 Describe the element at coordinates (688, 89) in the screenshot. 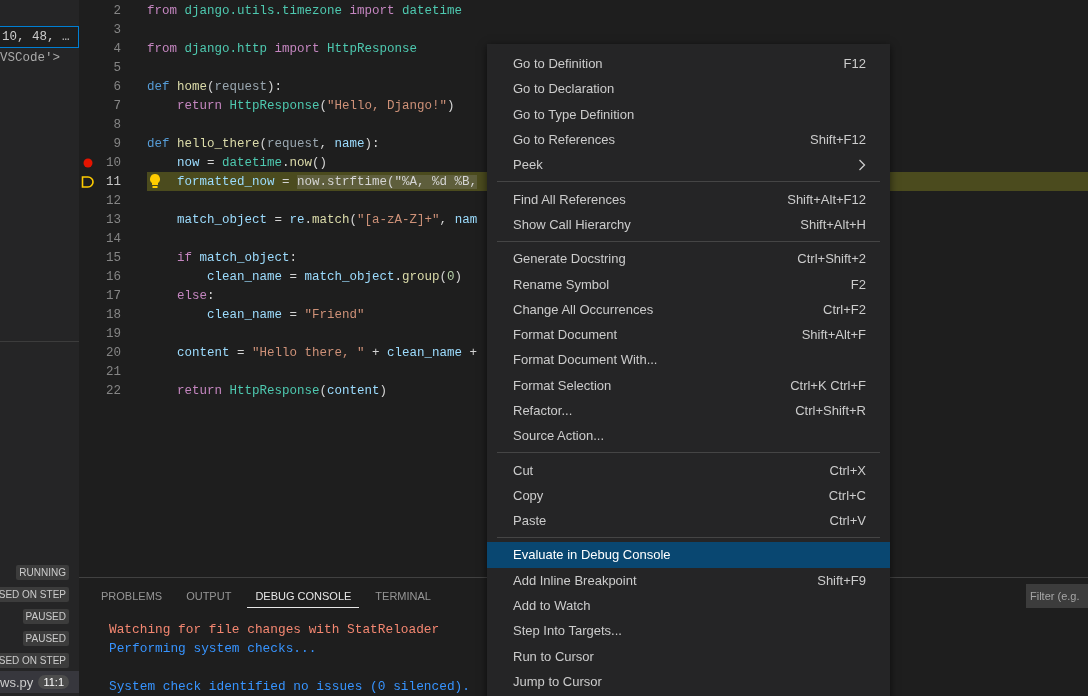

I see `menu-item: Go to Declaration` at that location.